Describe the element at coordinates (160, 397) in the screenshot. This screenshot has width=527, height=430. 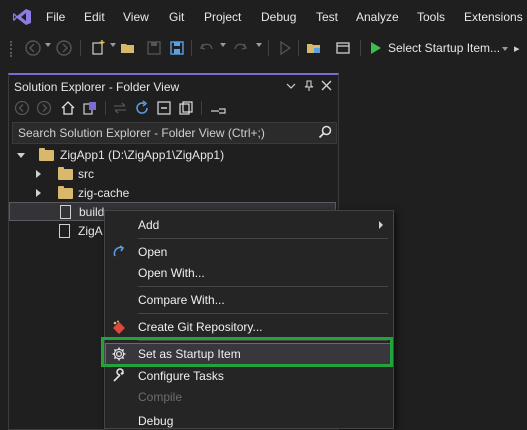
I see `menu-item-label: Compile` at that location.